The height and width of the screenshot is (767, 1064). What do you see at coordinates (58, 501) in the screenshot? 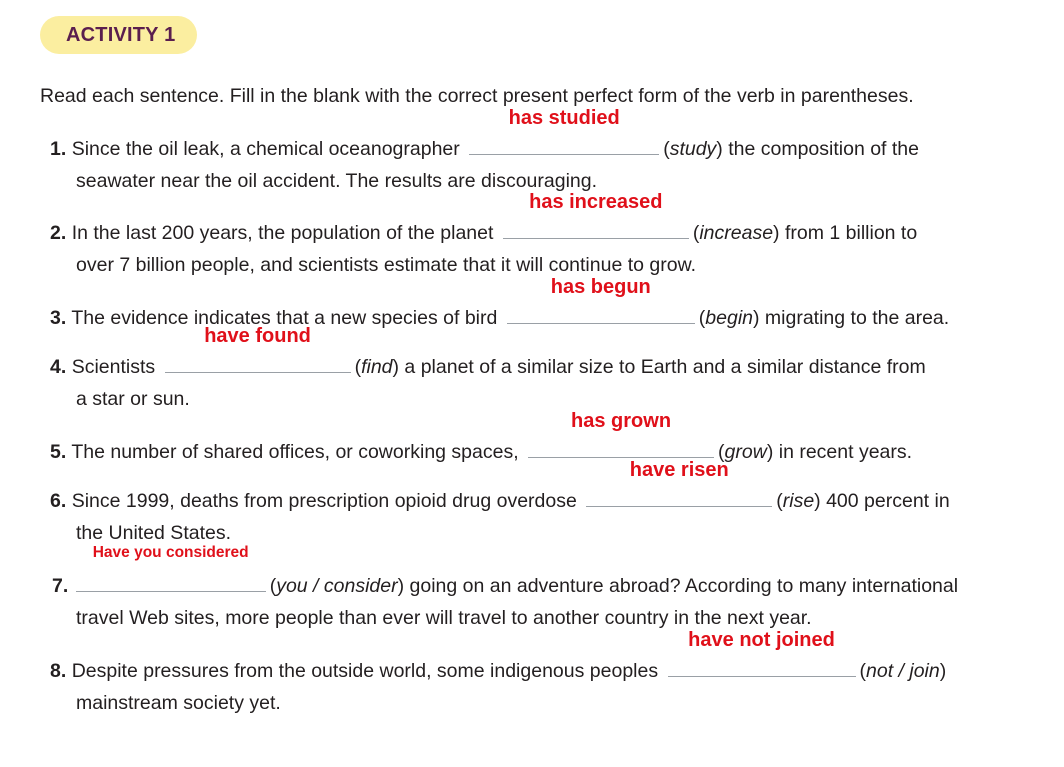
I see `item-number: 6.` at bounding box center [58, 501].